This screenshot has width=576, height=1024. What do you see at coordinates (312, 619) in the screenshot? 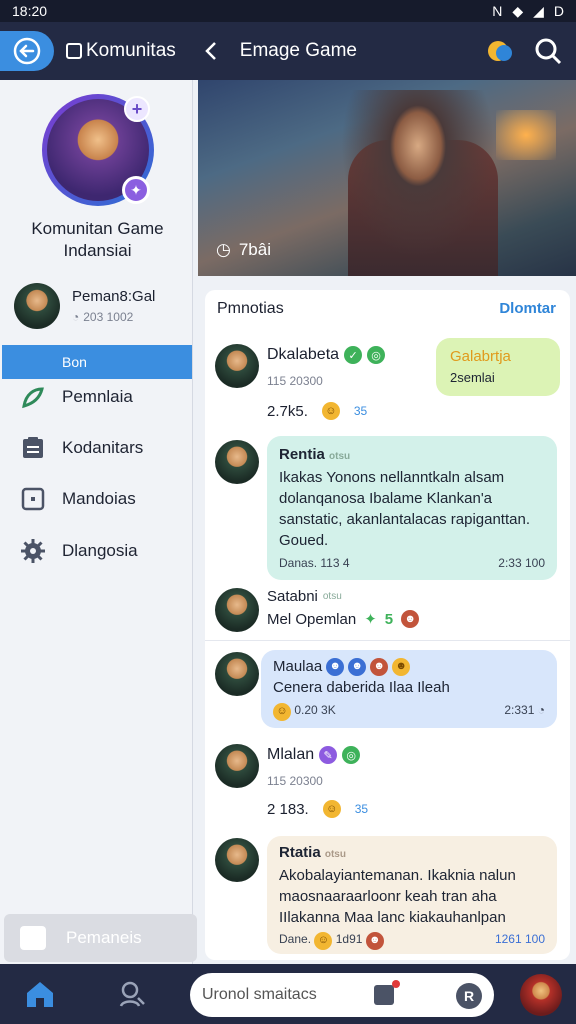
I see `message-sub: Mel Opemlan` at bounding box center [312, 619].